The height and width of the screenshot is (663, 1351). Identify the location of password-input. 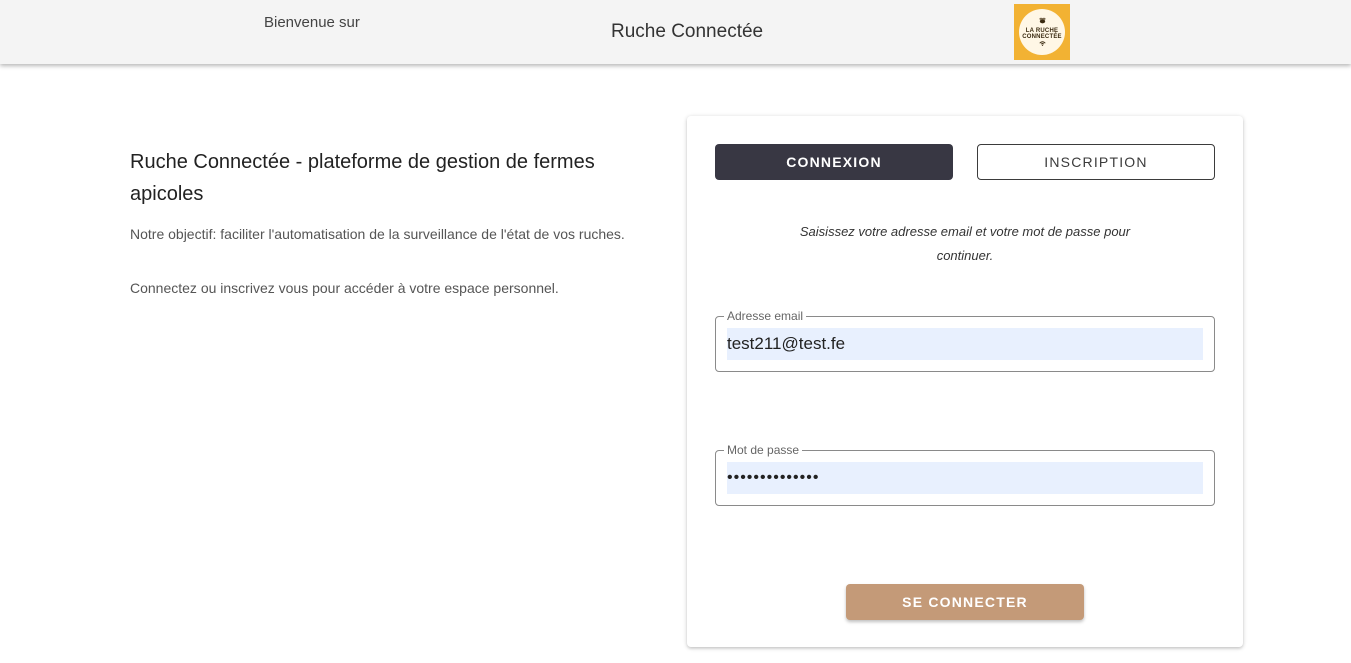
(965, 478).